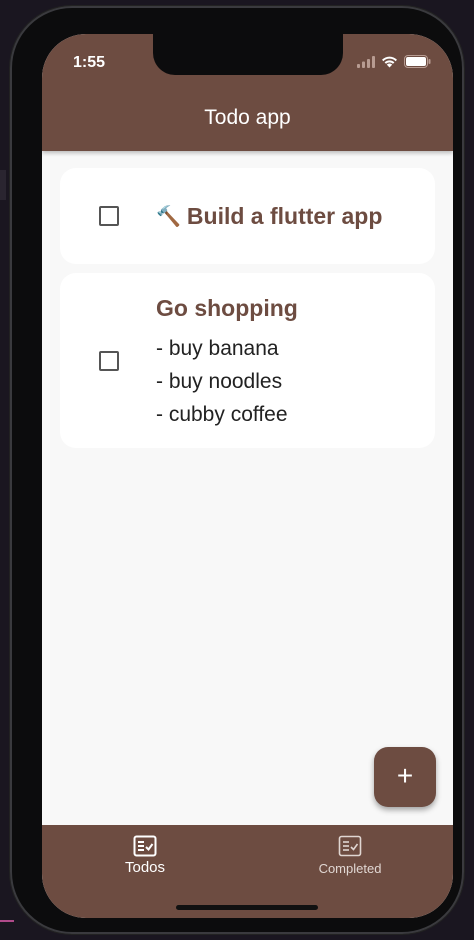 This screenshot has height=940, width=474. Describe the element at coordinates (247, 871) in the screenshot. I see `bottom-navigation: Todos Completed` at that location.